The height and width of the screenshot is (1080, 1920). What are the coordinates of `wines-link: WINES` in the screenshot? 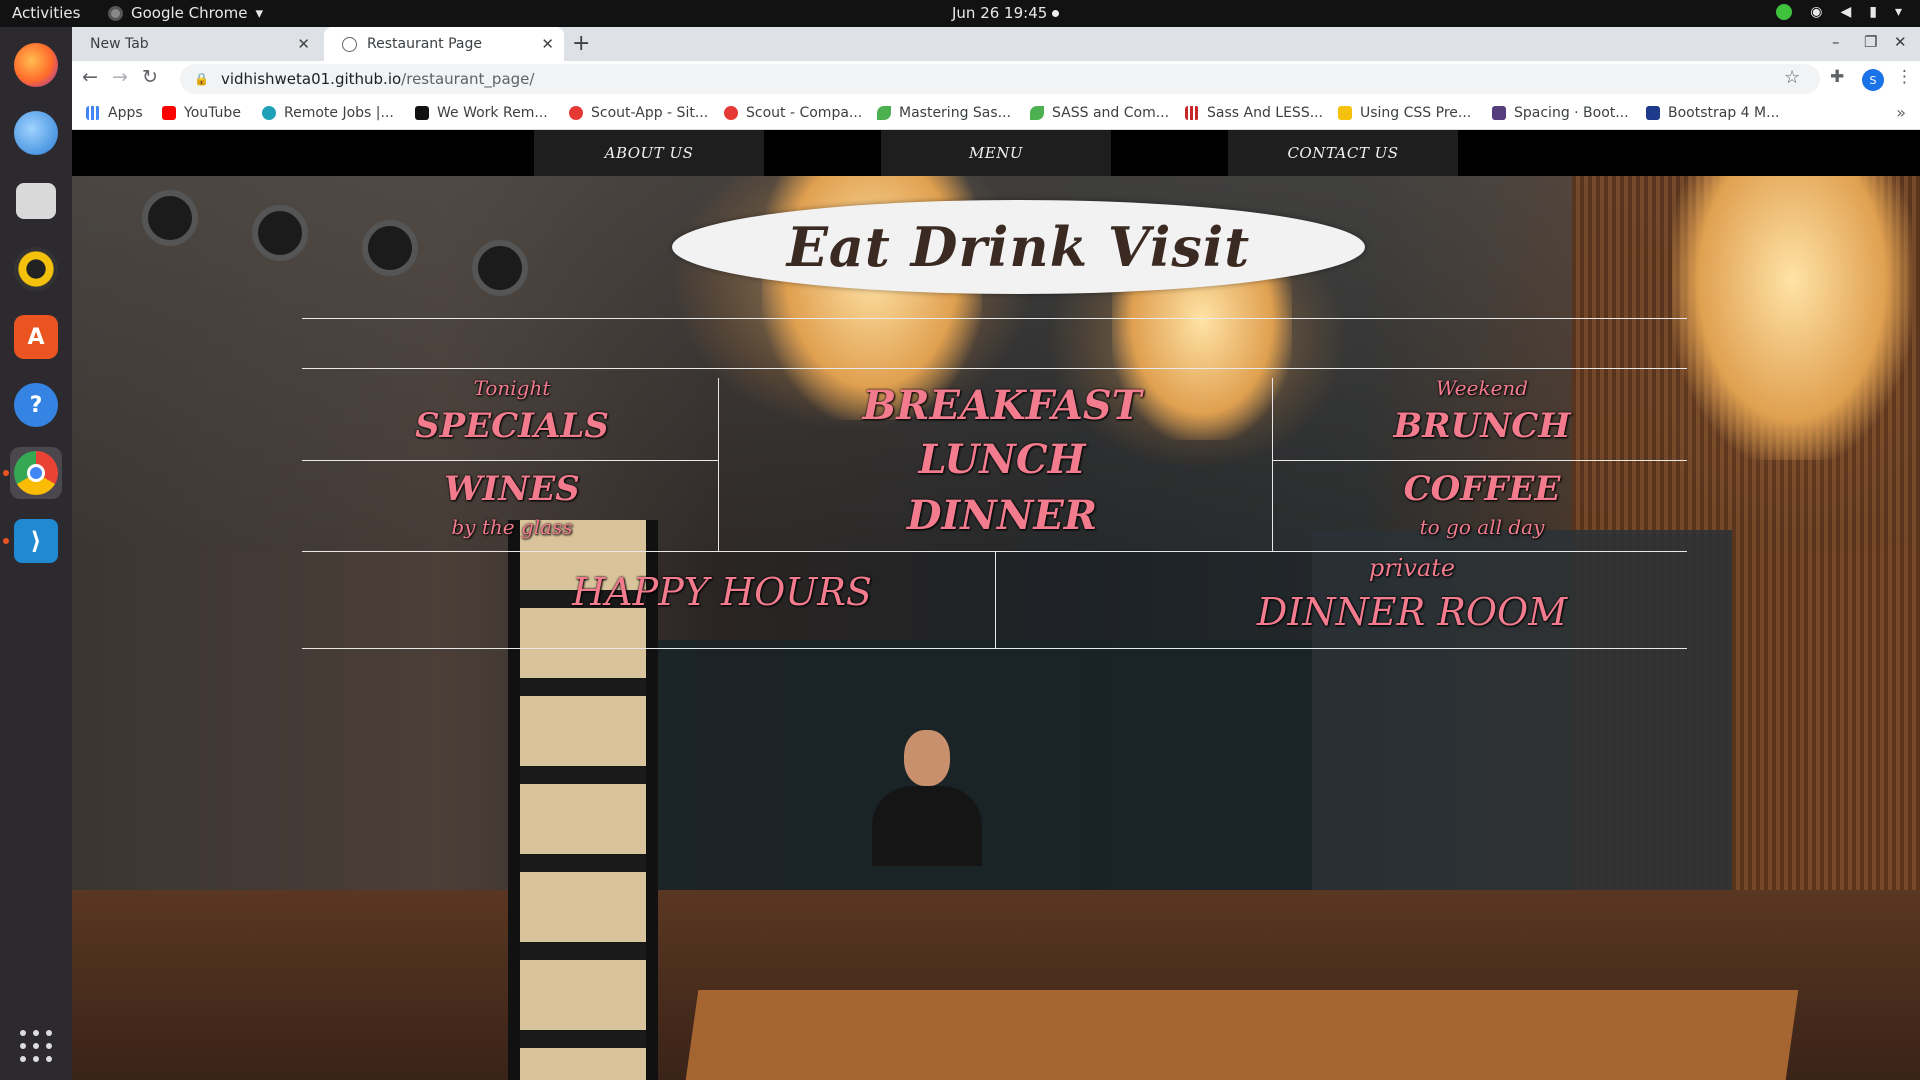 It's located at (512, 489).